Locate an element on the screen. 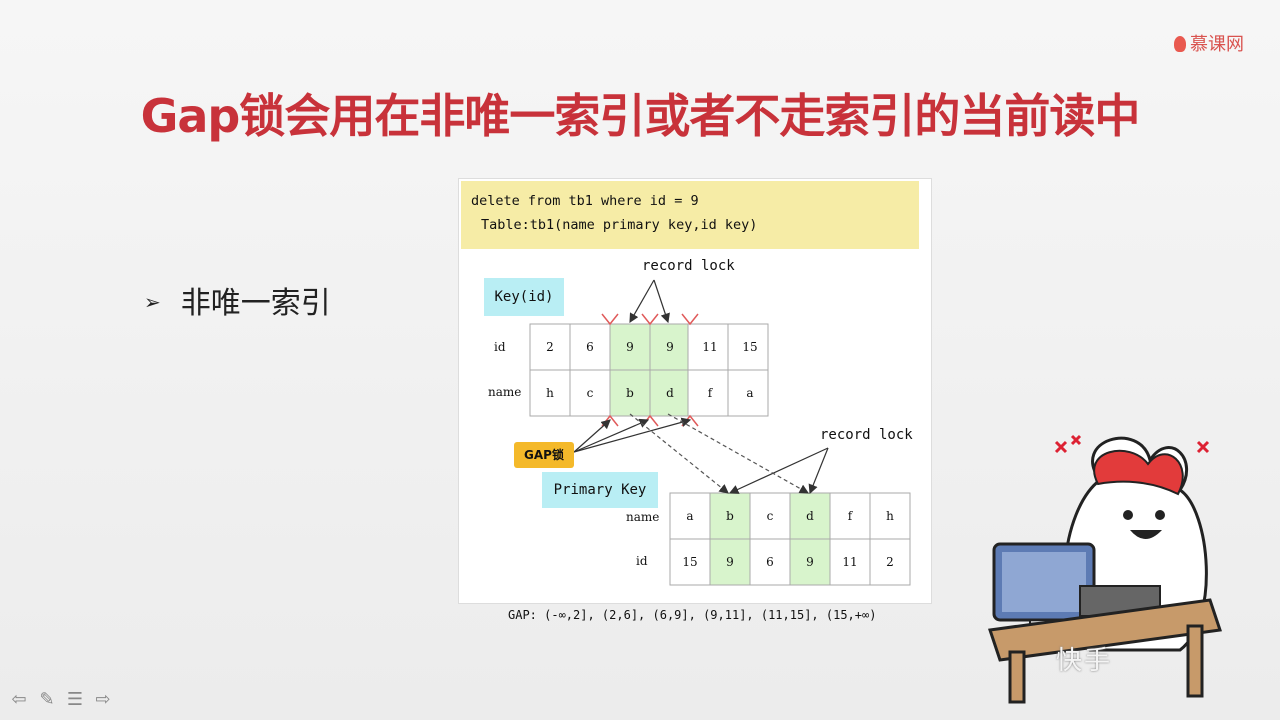 This screenshot has width=1280, height=720. key-table-value: 6 is located at coordinates (590, 347).